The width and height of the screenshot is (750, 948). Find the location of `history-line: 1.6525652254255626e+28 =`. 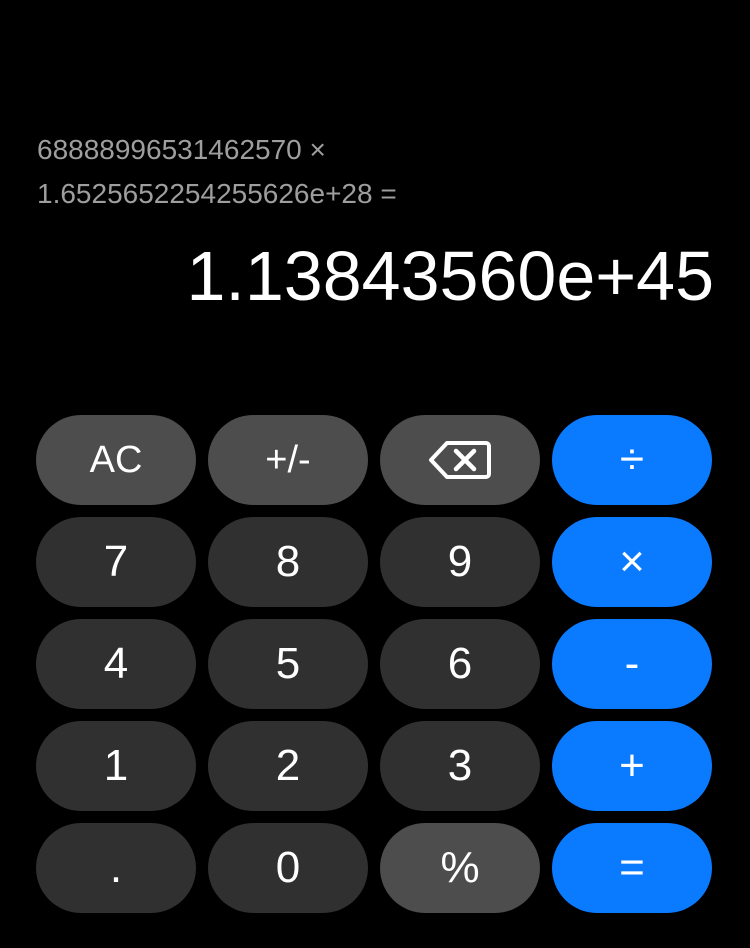

history-line: 1.6525652254255626e+28 = is located at coordinates (217, 193).